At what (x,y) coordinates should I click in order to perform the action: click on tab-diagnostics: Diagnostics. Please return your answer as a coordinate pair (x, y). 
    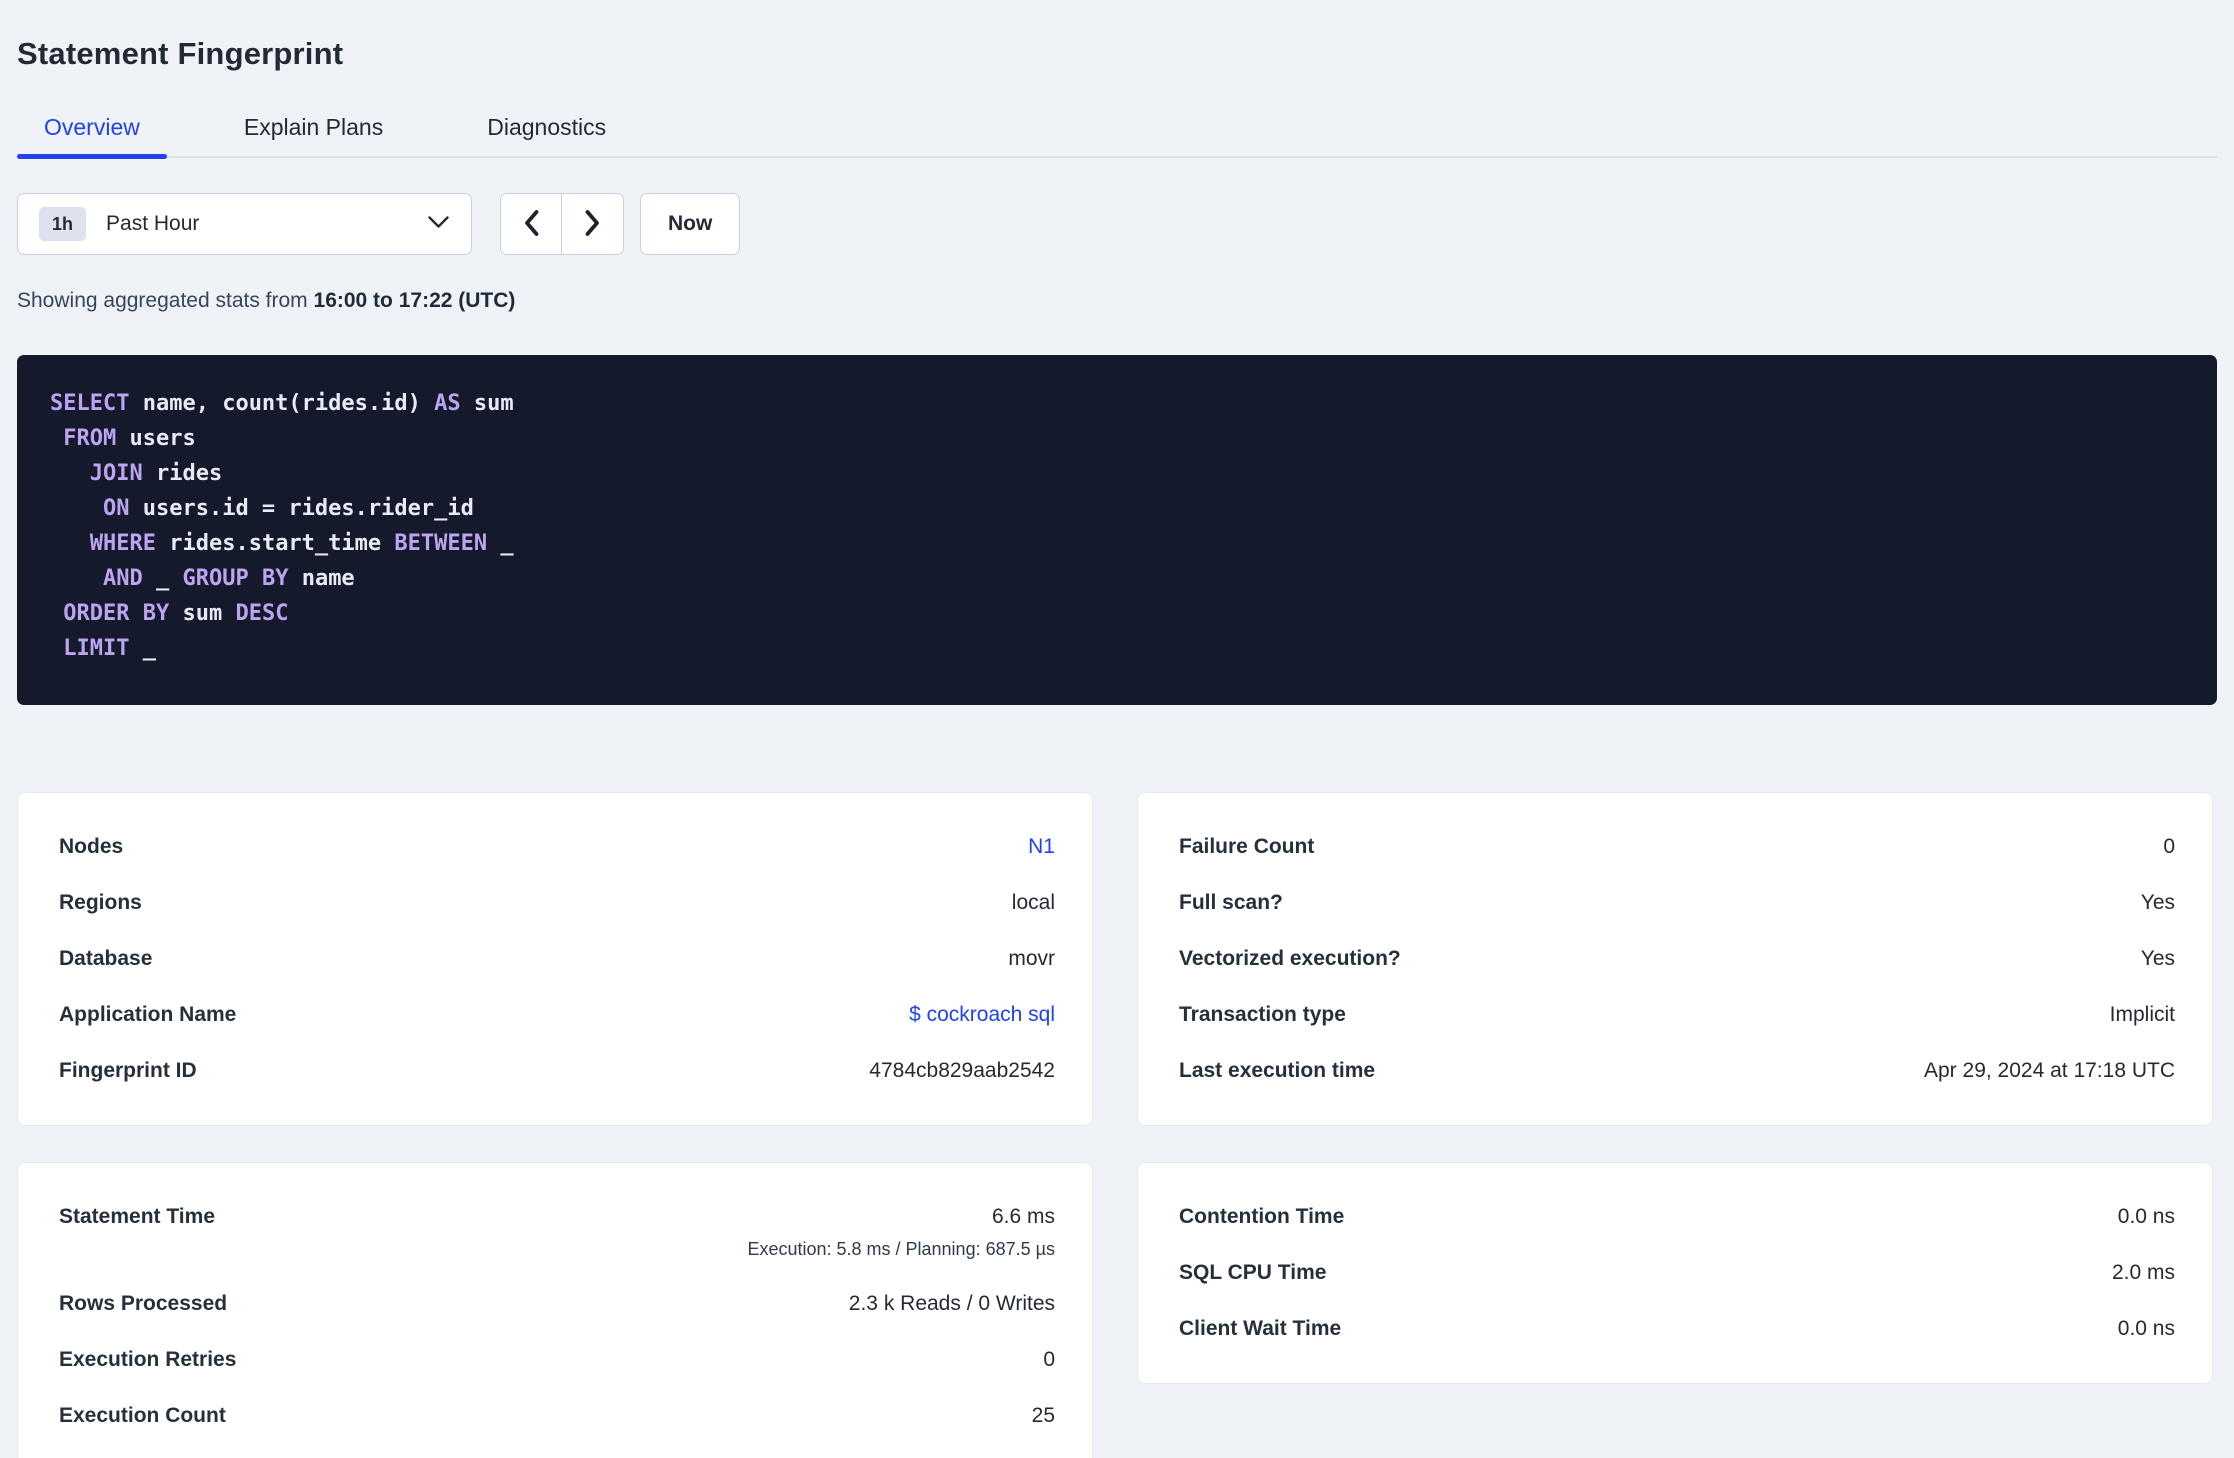
    Looking at the image, I should click on (546, 127).